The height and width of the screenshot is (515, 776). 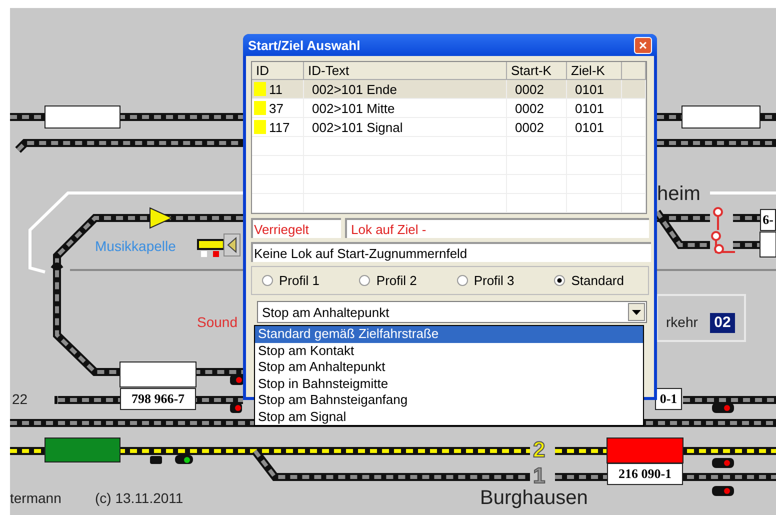 What do you see at coordinates (36, 498) in the screenshot?
I see `layout-label: termann` at bounding box center [36, 498].